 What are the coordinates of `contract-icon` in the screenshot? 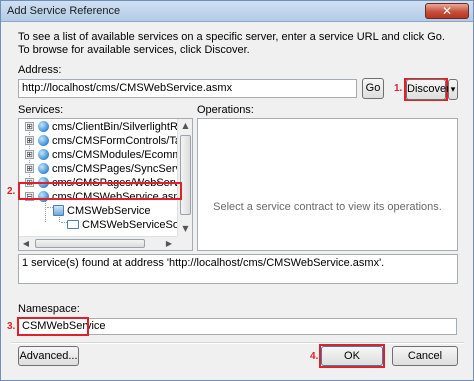 It's located at (73, 224).